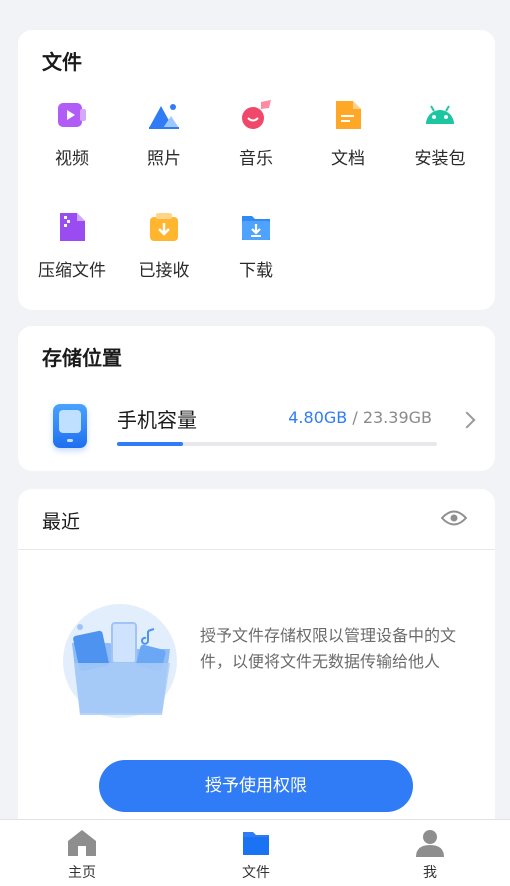 The height and width of the screenshot is (886, 510). I want to click on recent-title: 最近, so click(61, 522).